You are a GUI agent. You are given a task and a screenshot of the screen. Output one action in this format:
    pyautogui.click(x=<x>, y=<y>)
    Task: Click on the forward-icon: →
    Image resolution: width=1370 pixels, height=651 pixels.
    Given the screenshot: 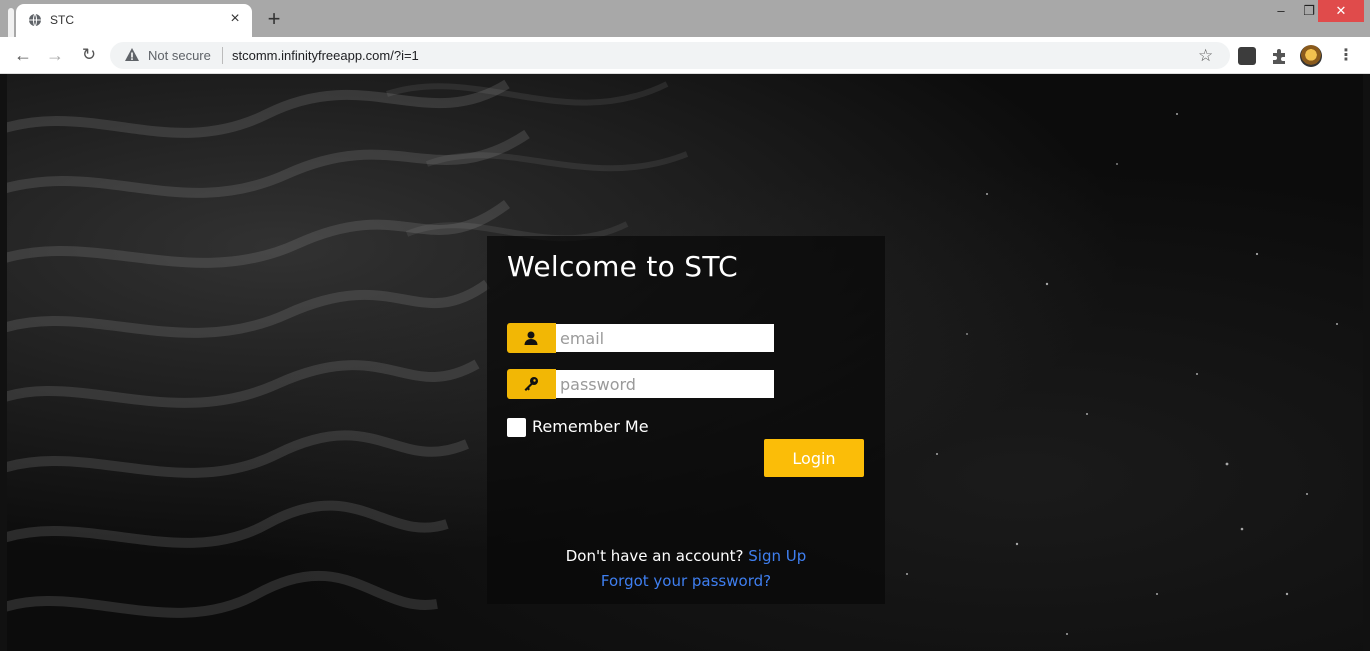 What is the action you would take?
    pyautogui.click(x=55, y=56)
    